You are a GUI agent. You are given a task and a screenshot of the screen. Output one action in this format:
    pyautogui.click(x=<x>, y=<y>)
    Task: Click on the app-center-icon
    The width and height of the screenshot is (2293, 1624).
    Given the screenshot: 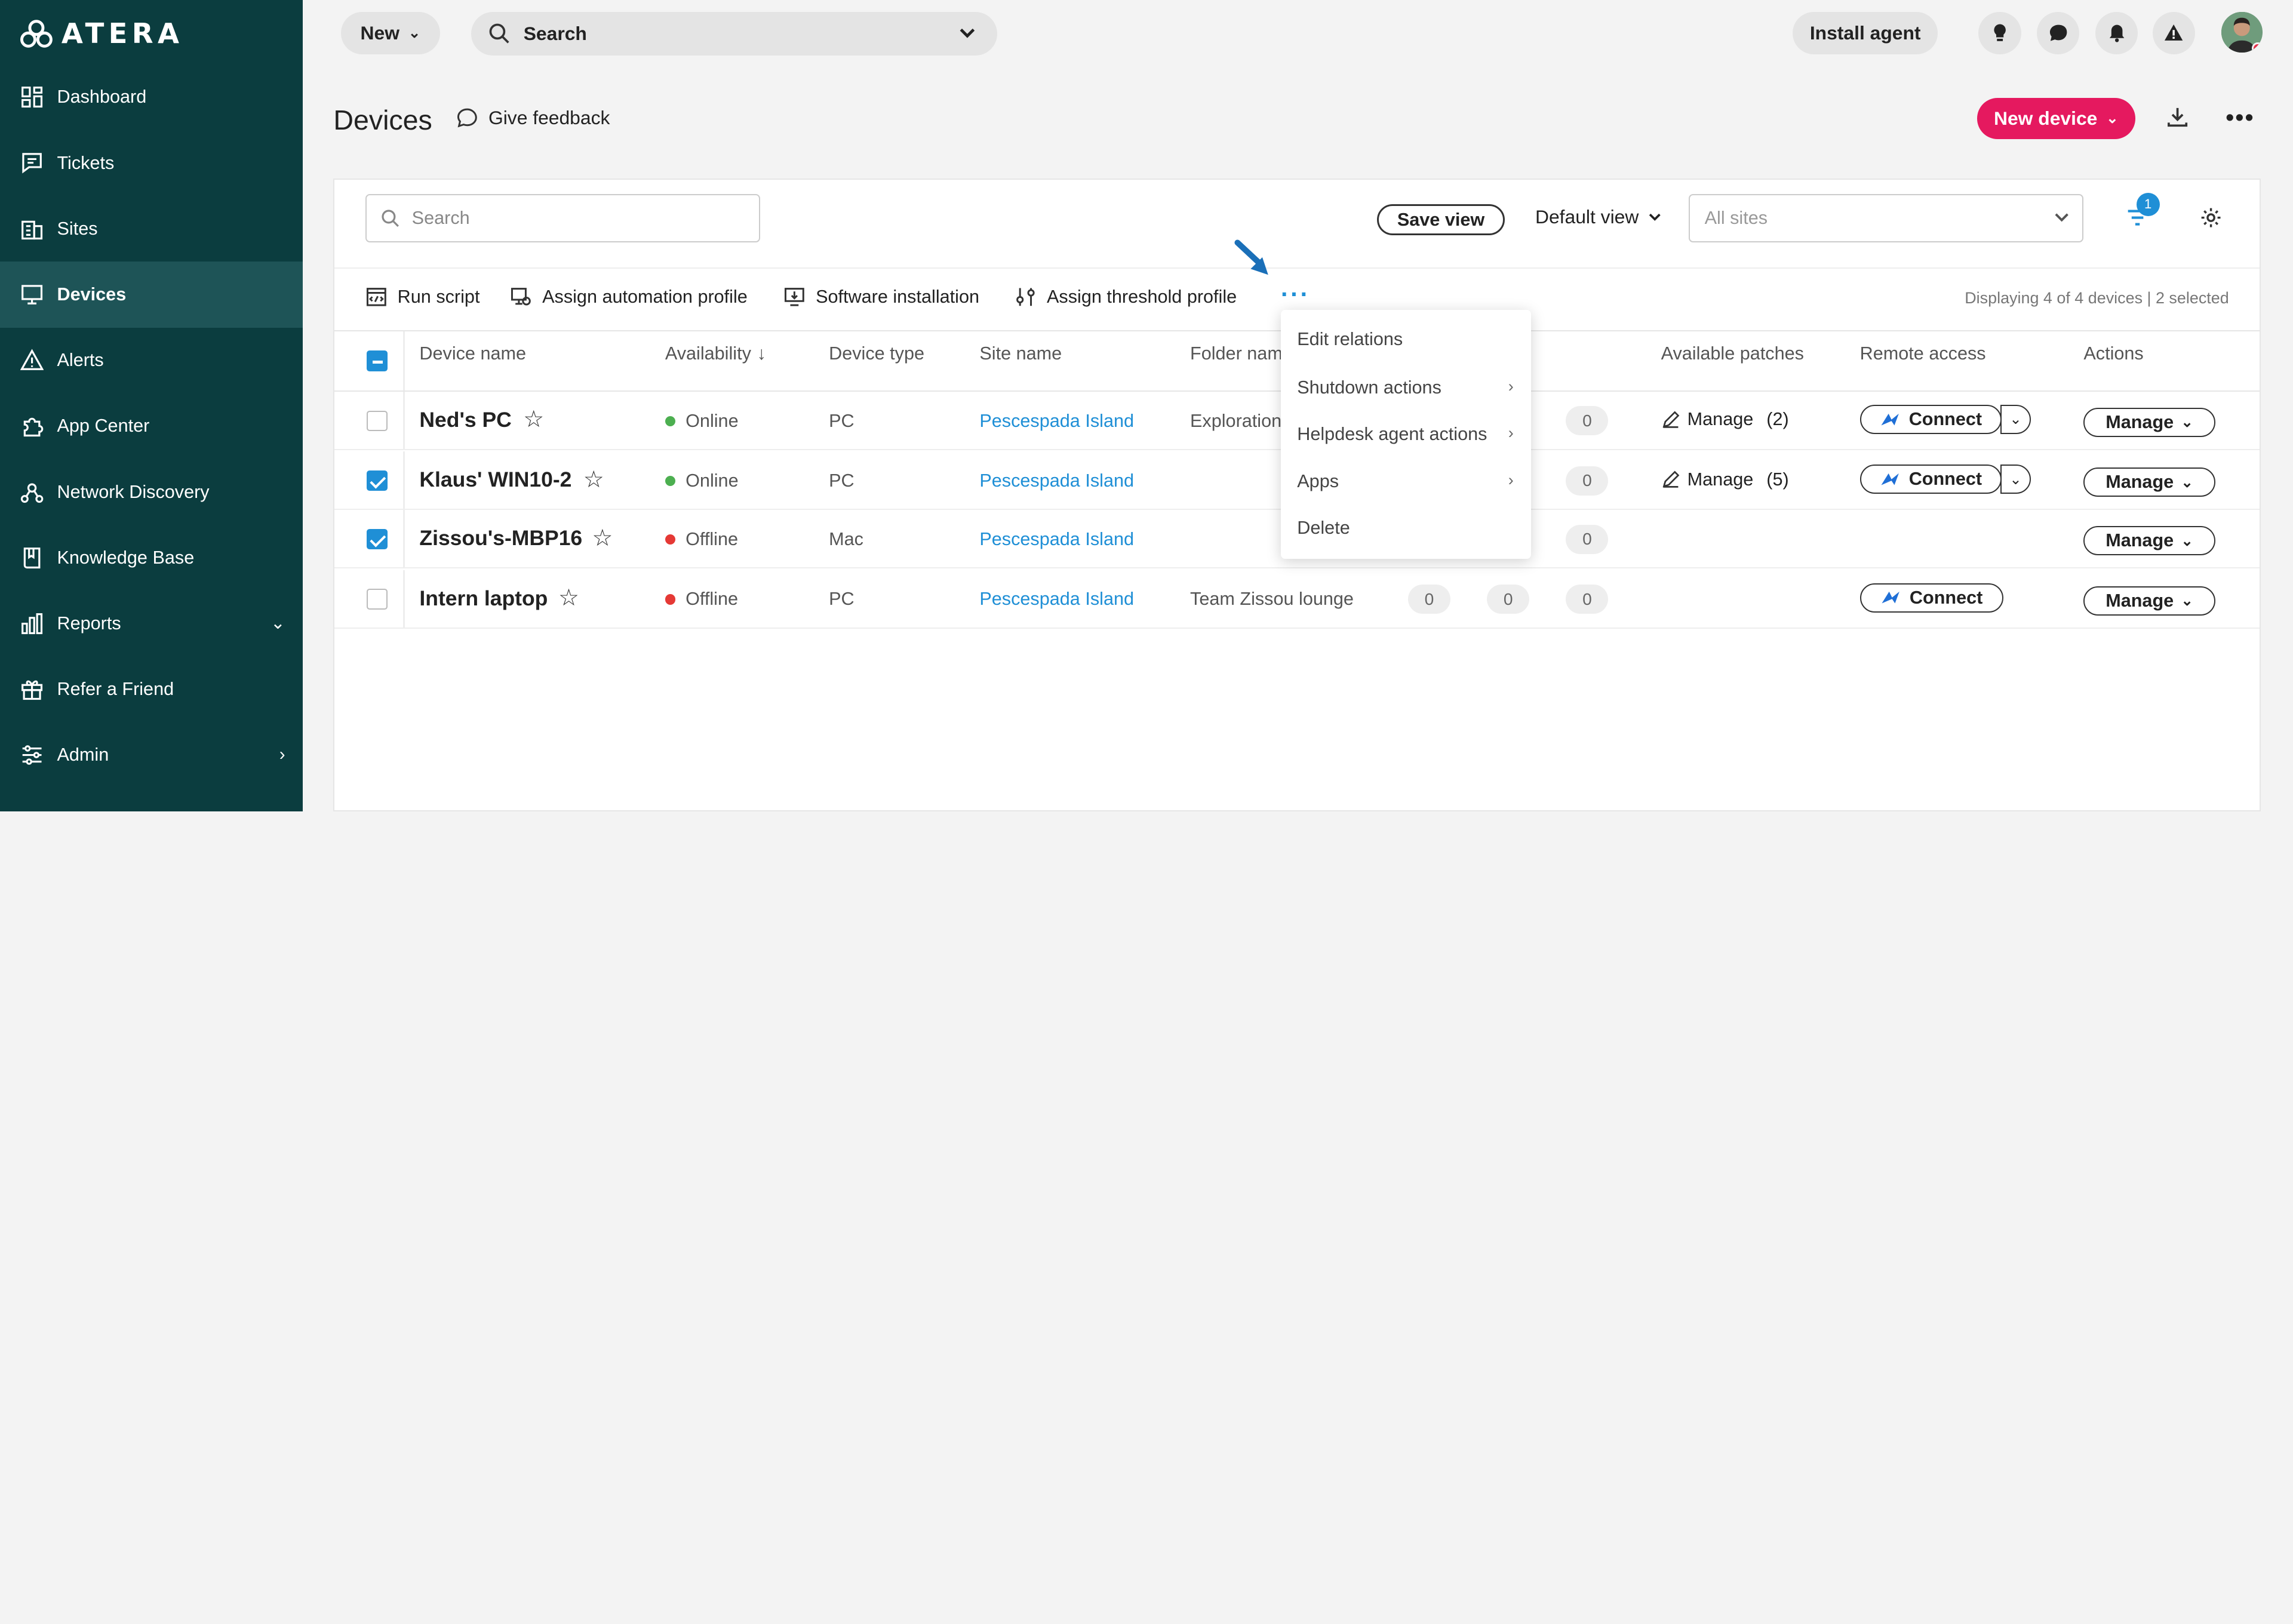 What is the action you would take?
    pyautogui.click(x=32, y=426)
    